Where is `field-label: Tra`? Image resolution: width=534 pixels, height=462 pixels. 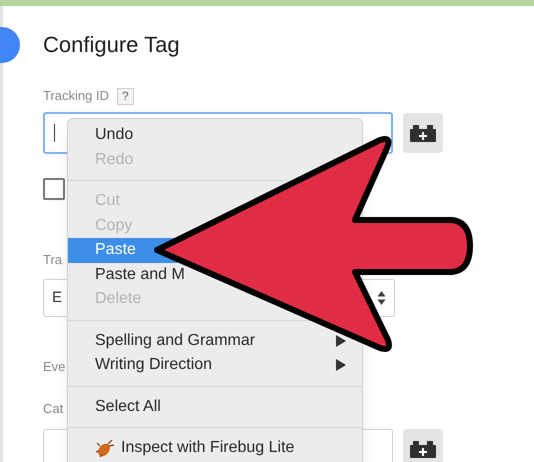
field-label: Tra is located at coordinates (52, 260).